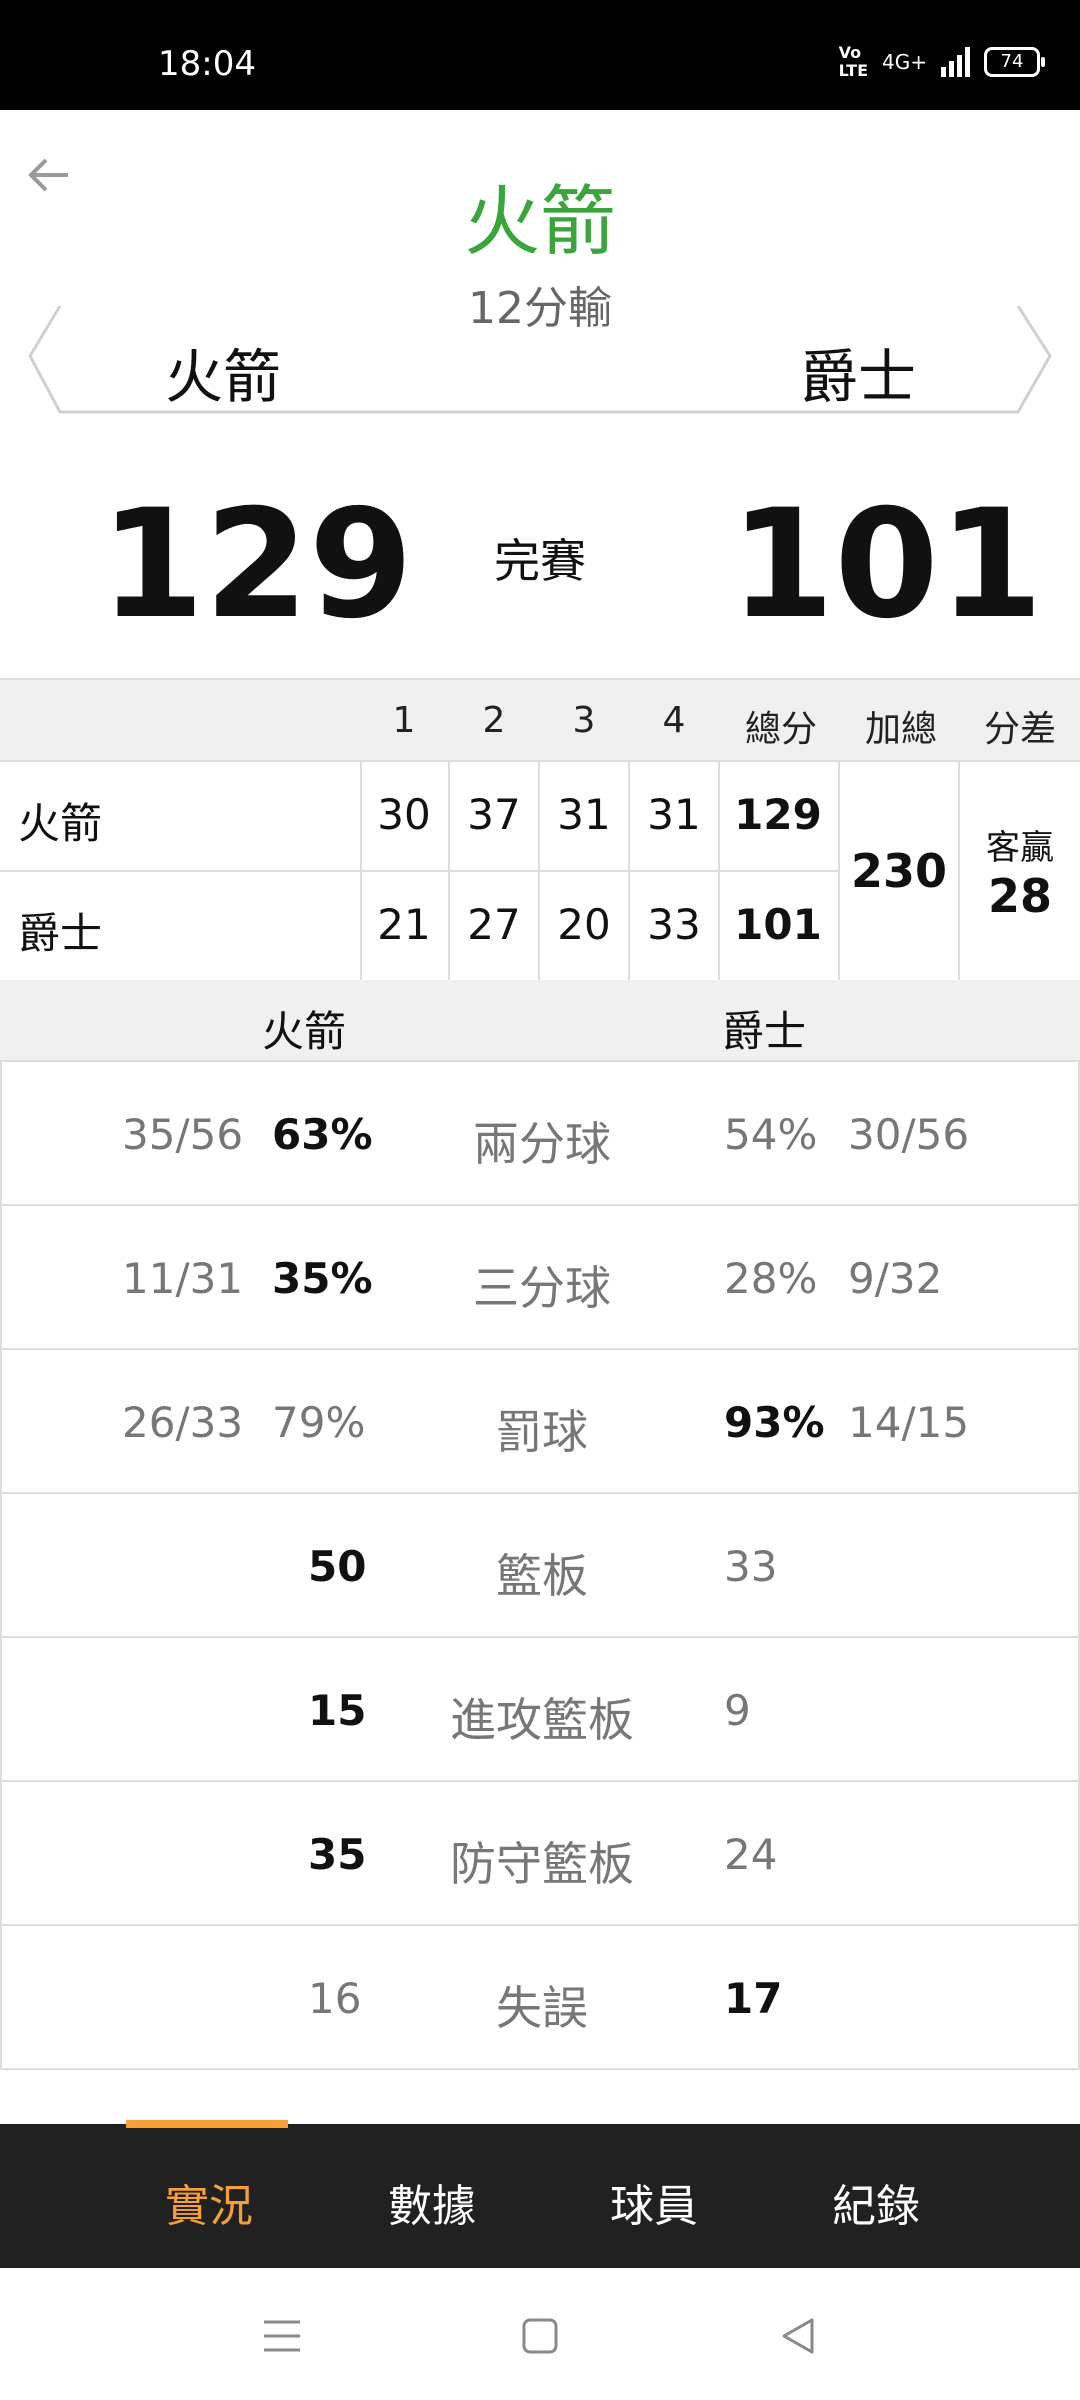 Image resolution: width=1080 pixels, height=2400 pixels. I want to click on q4-score: 31, so click(674, 814).